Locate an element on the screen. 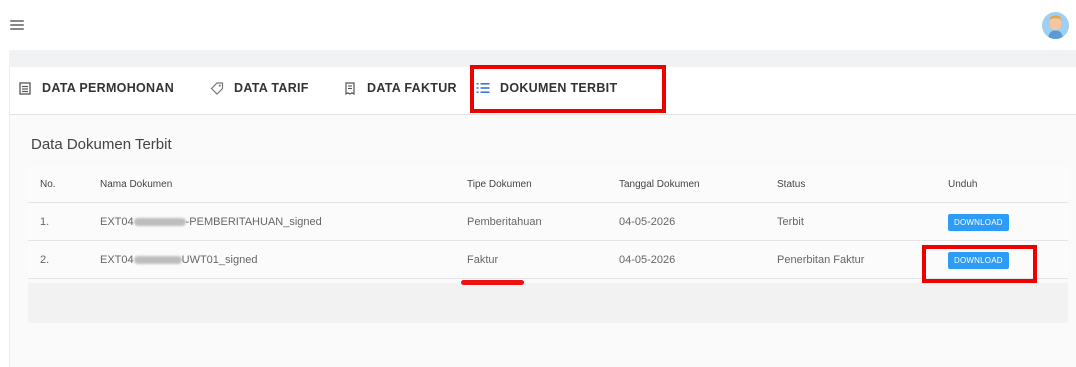  receipt-icon is located at coordinates (350, 88).